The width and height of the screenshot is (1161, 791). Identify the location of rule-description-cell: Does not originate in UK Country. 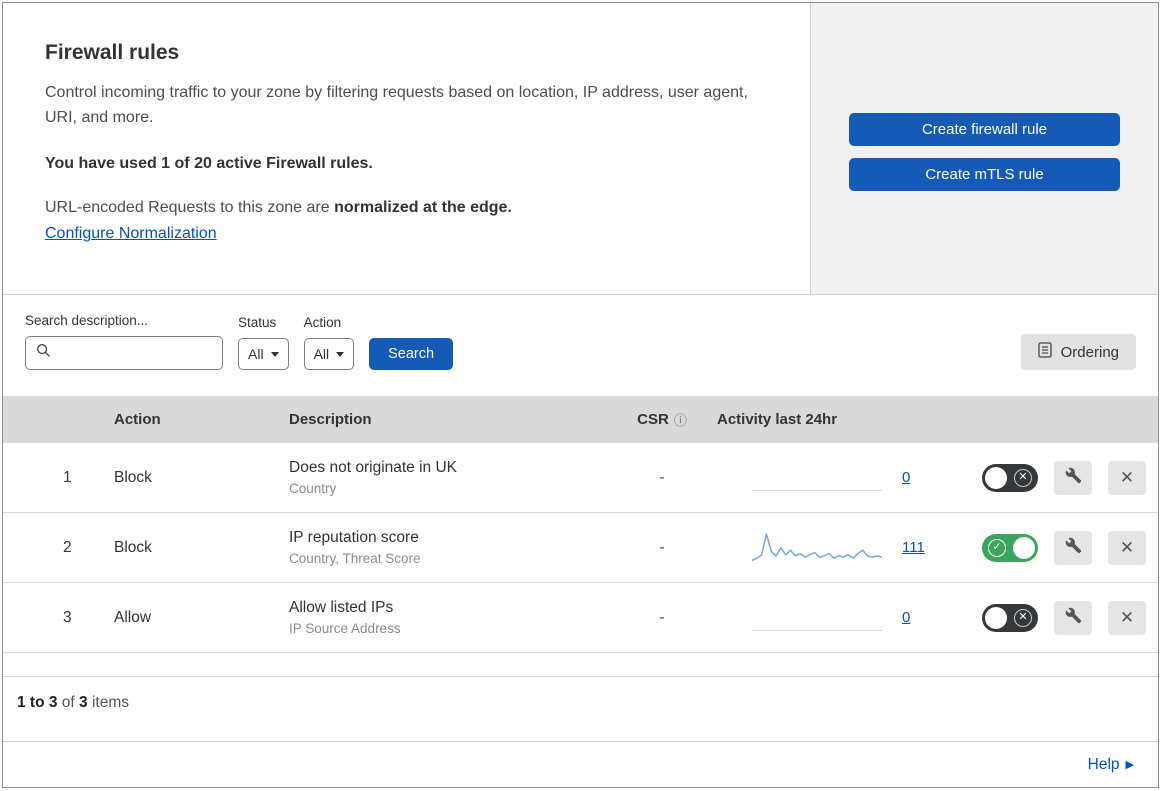
(445, 477).